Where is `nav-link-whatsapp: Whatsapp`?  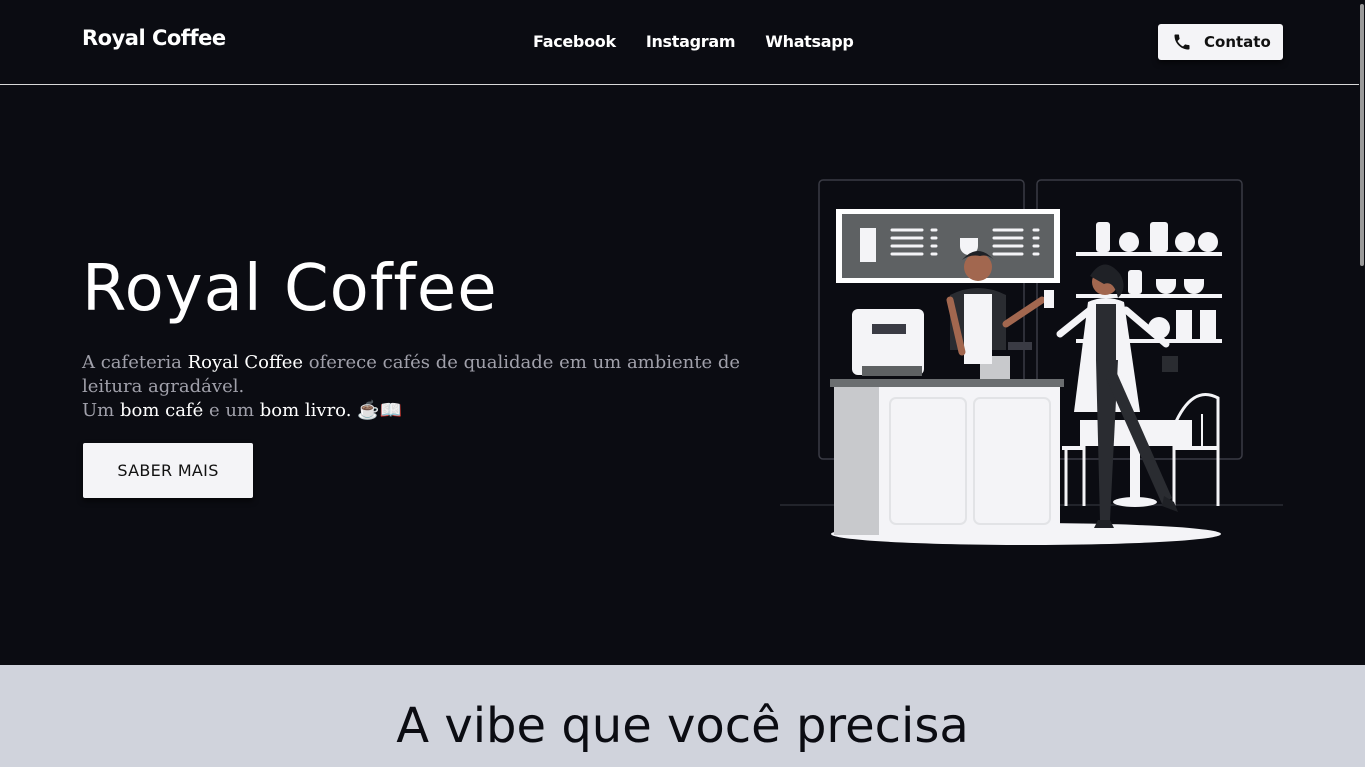
nav-link-whatsapp: Whatsapp is located at coordinates (809, 41).